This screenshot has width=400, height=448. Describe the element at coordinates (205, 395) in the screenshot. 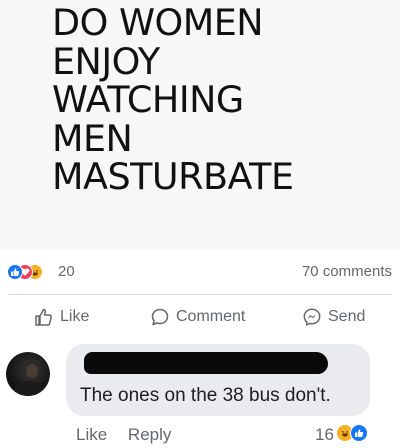

I see `comment-text: The ones on the 38 bus don't.` at that location.